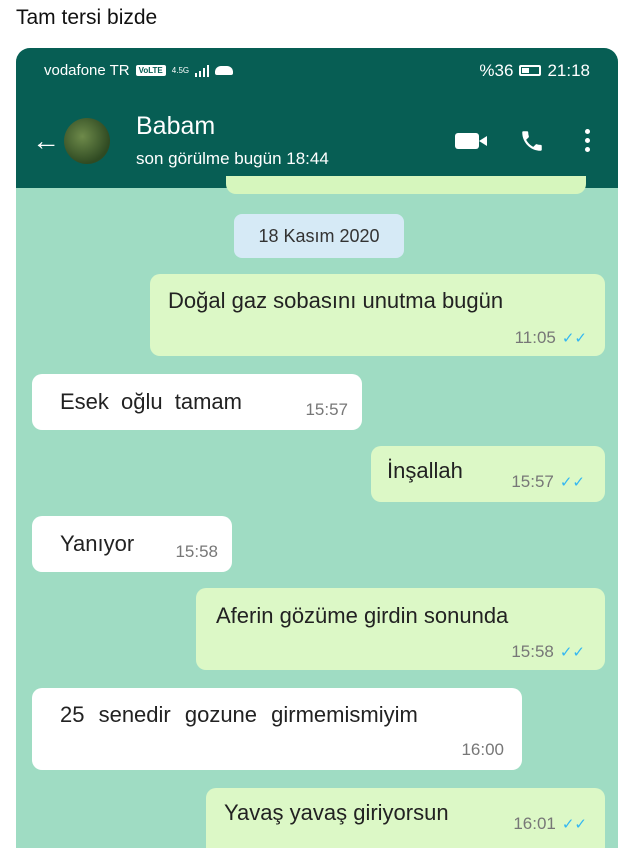  I want to click on message-text: Esek oğlu tamam, so click(151, 401).